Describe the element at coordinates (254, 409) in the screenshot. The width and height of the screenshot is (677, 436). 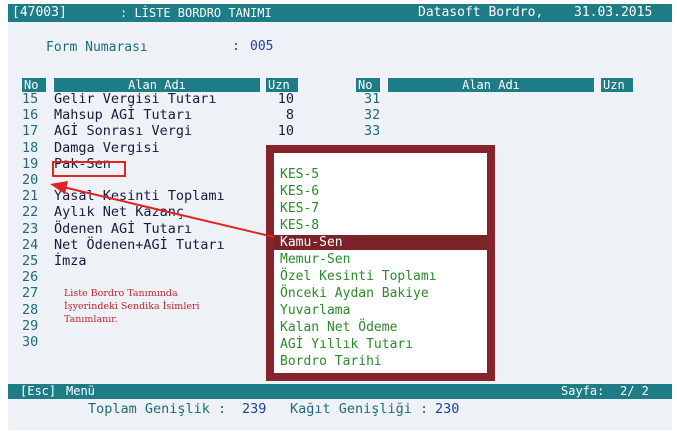
I see `total-width-value: 239` at that location.